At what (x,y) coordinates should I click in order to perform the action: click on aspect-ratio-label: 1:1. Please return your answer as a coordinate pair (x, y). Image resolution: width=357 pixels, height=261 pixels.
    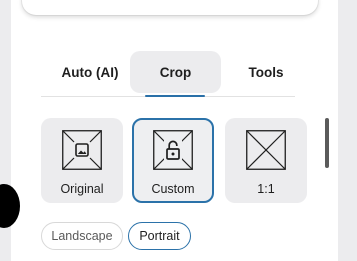
    Looking at the image, I should click on (266, 189).